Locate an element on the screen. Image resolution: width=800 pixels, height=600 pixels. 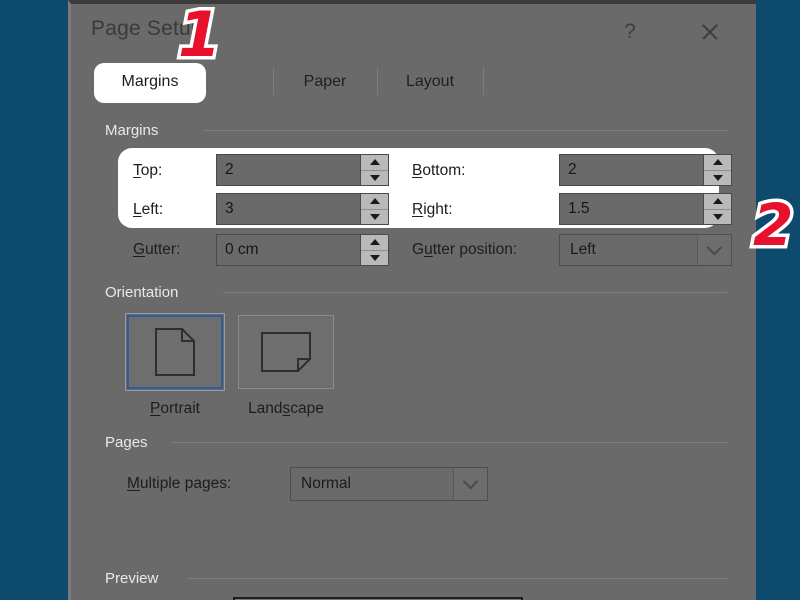
orientation-group-label: Orientation is located at coordinates (142, 292).